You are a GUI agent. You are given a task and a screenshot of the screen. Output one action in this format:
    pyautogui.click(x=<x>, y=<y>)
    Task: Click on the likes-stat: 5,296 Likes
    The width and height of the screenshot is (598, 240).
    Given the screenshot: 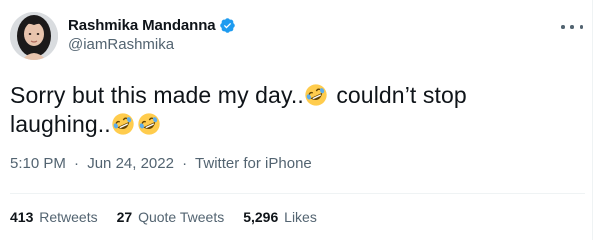 What is the action you would take?
    pyautogui.click(x=280, y=217)
    